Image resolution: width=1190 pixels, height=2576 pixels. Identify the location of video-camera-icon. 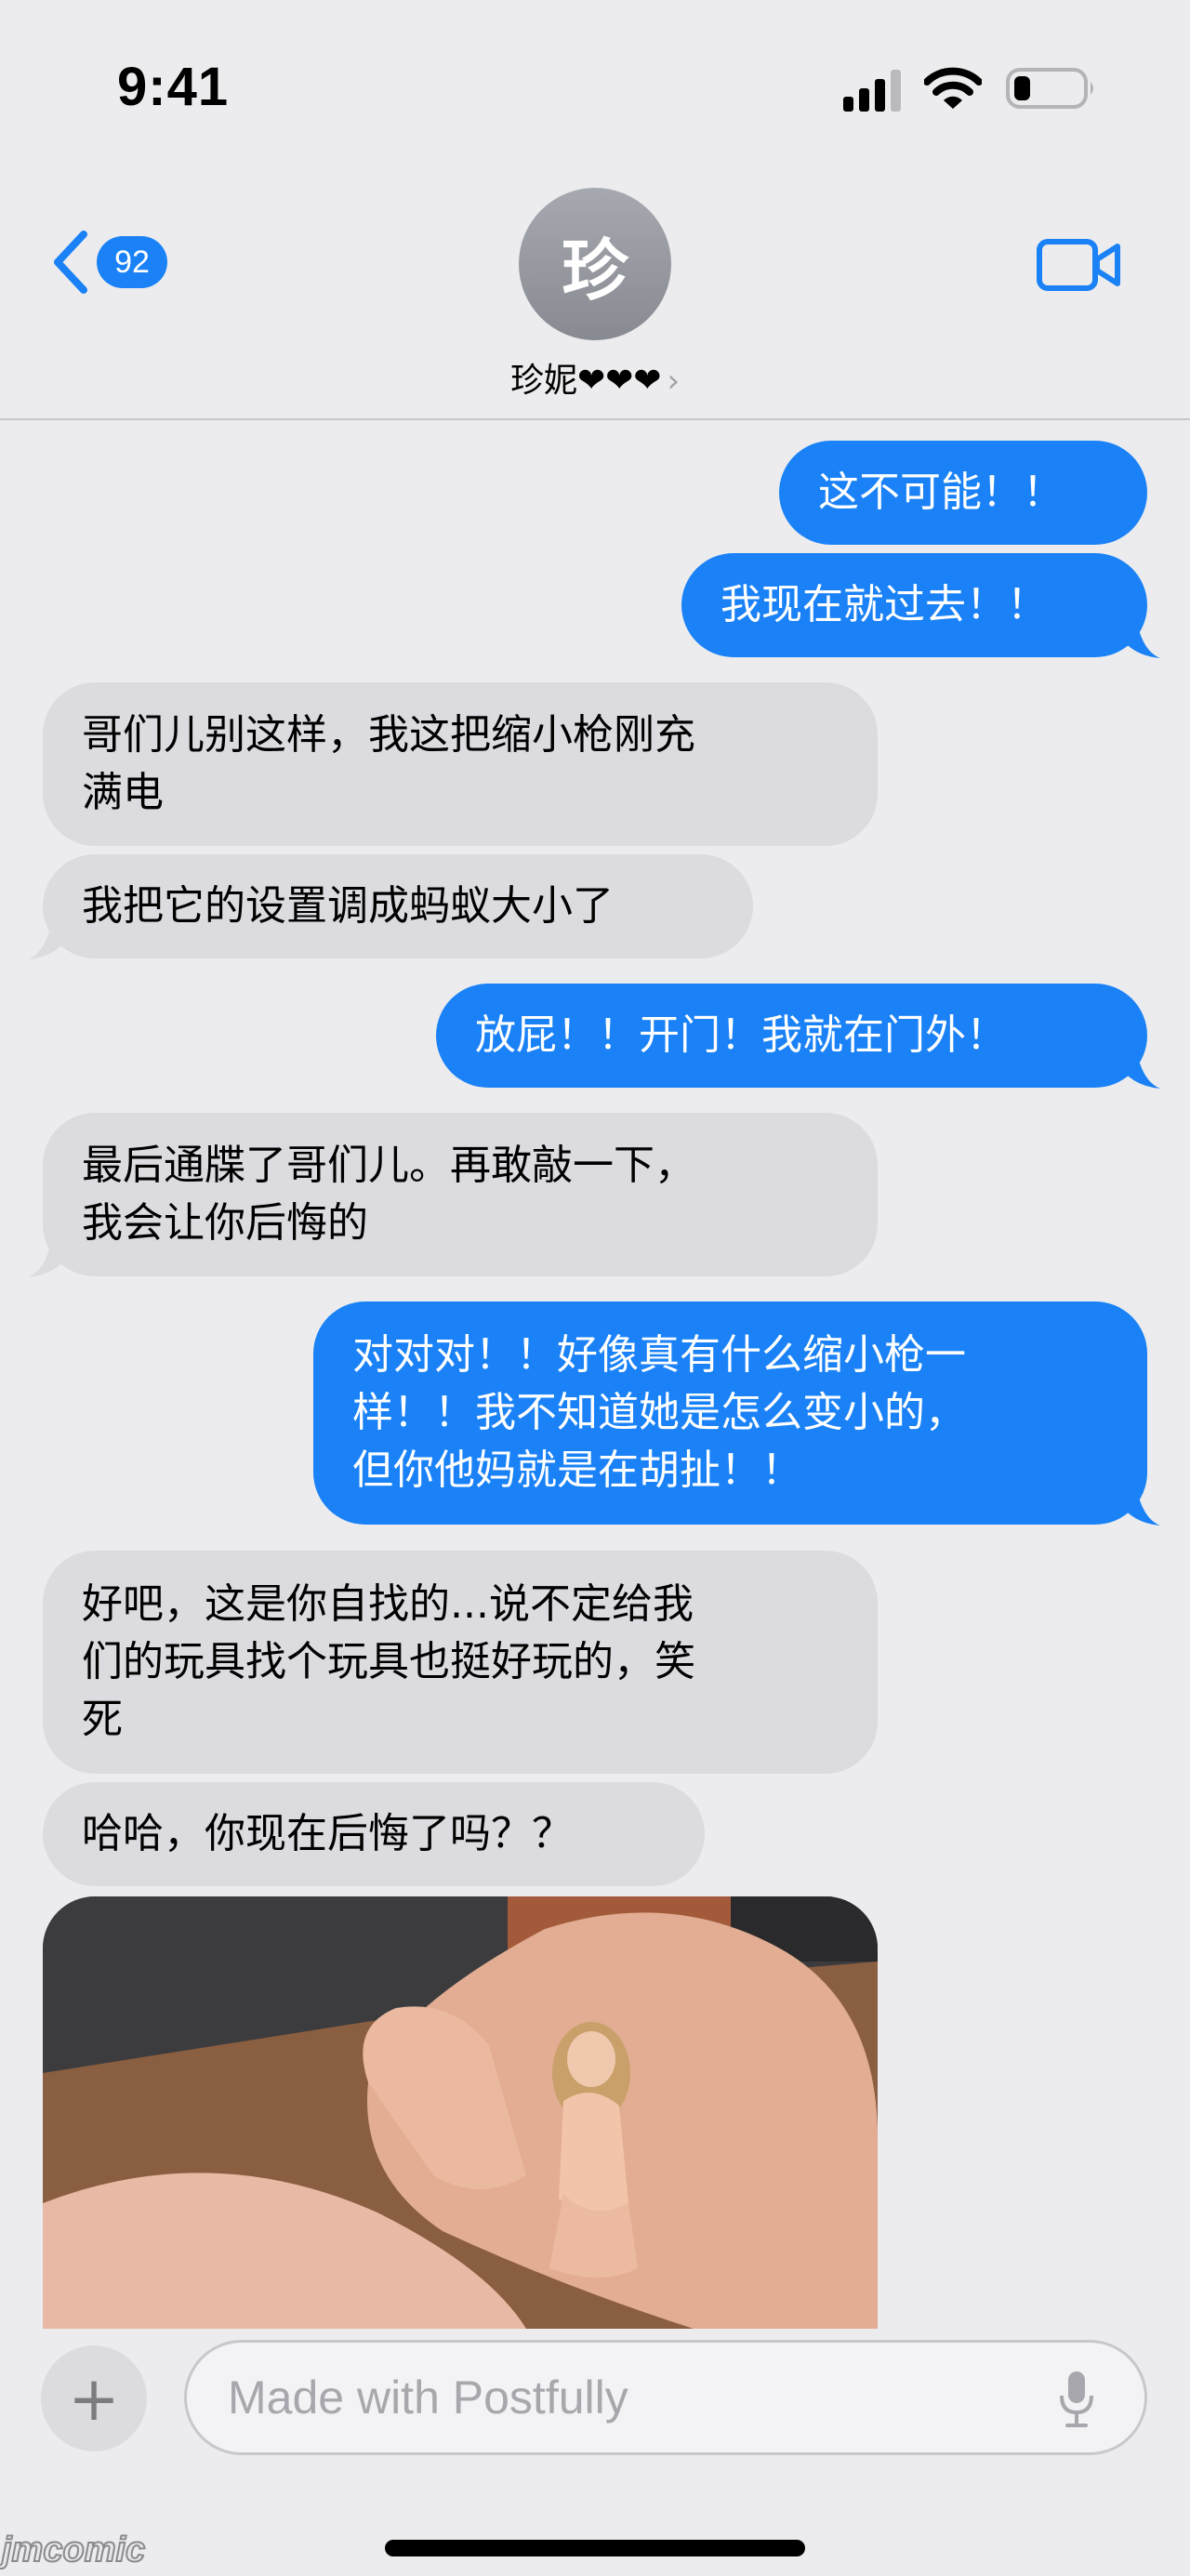
(1079, 265).